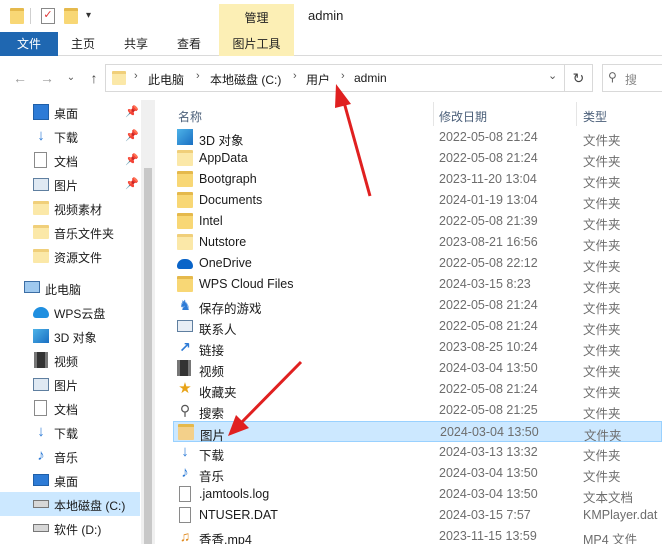 The image size is (662, 544). I want to click on nav-software-d: 软件 (D:), so click(70, 528).